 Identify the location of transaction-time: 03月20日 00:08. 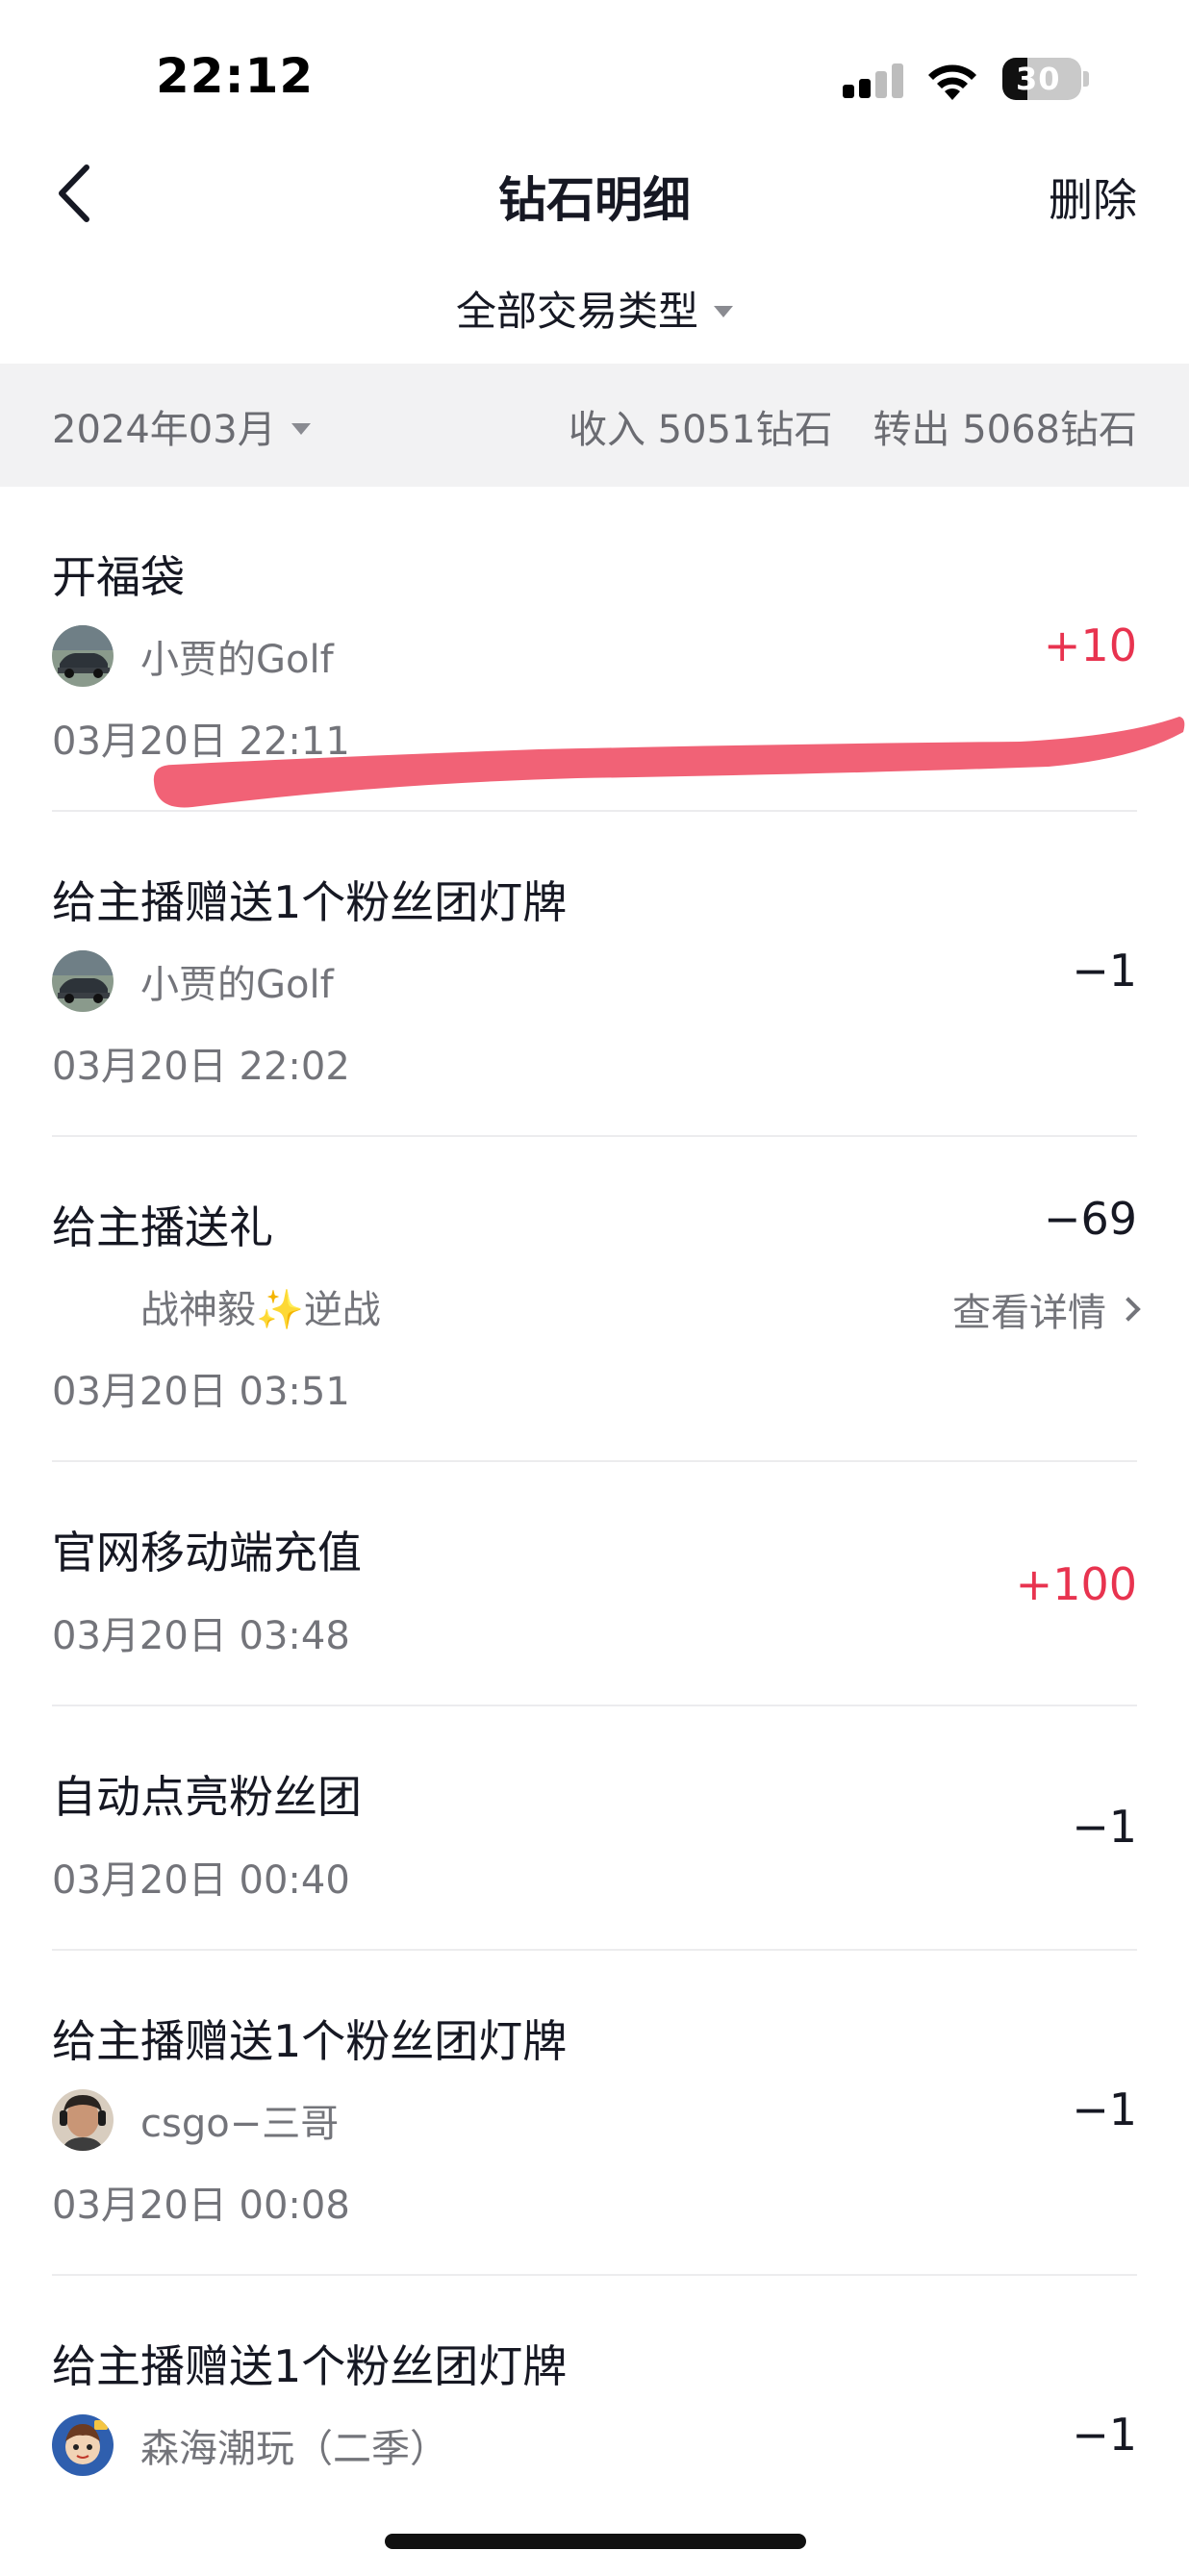
(201, 2206).